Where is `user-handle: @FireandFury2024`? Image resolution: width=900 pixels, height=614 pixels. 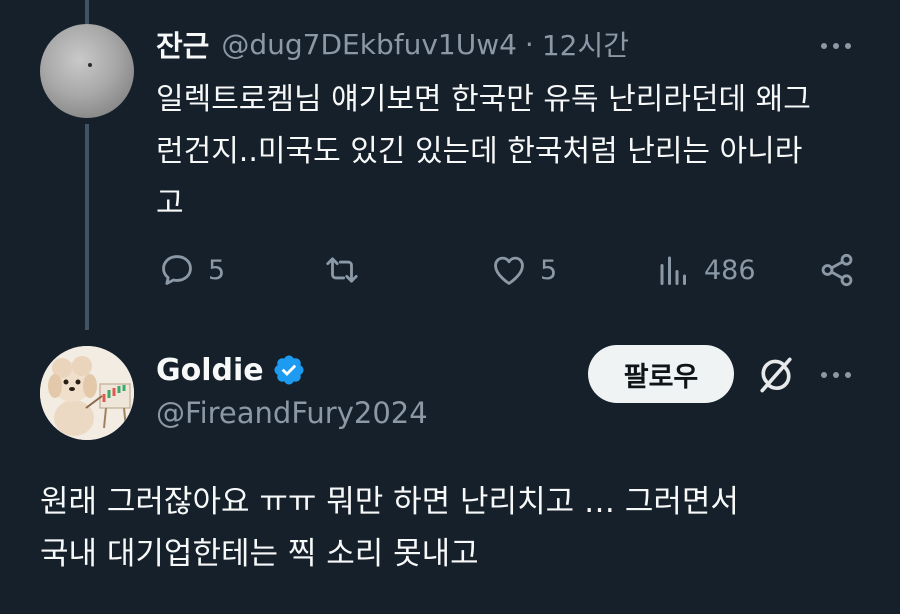 user-handle: @FireandFury2024 is located at coordinates (292, 413).